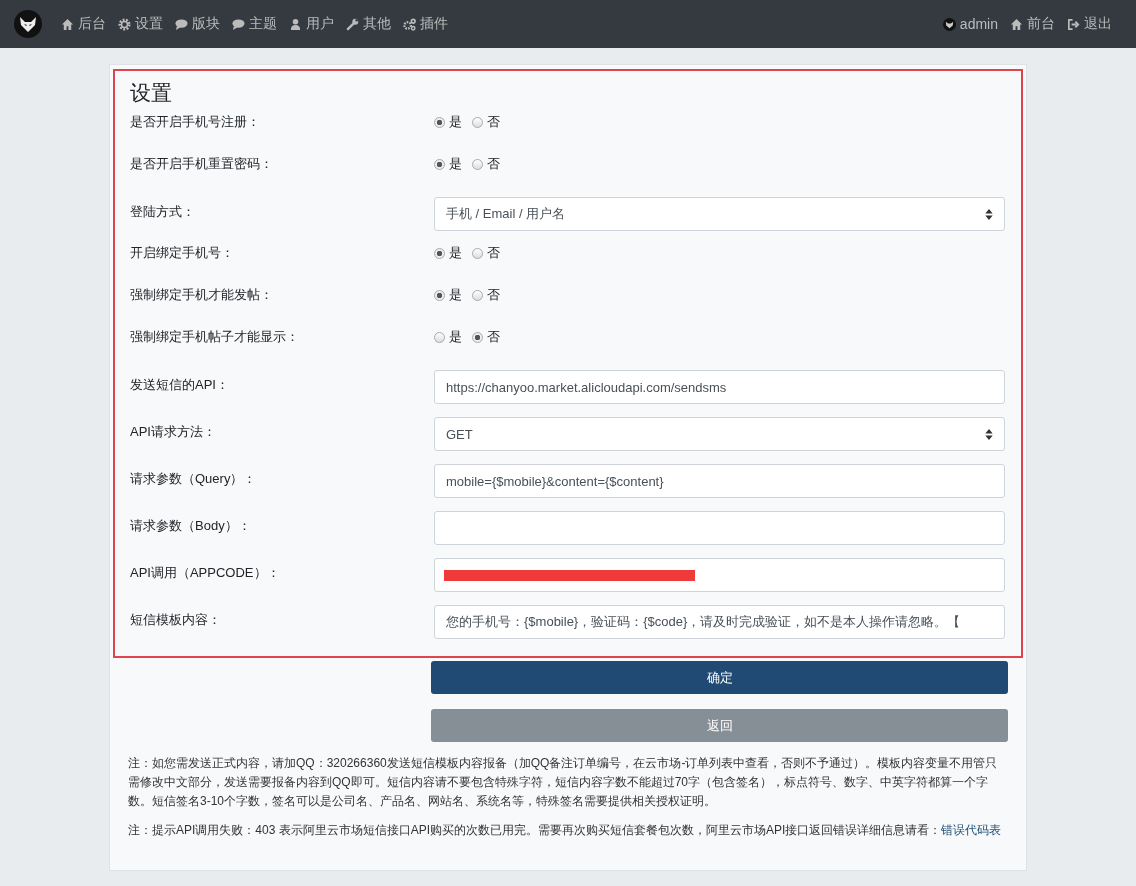  Describe the element at coordinates (202, 164) in the screenshot. I see `field-label: 是否开启手机重置密码：` at that location.